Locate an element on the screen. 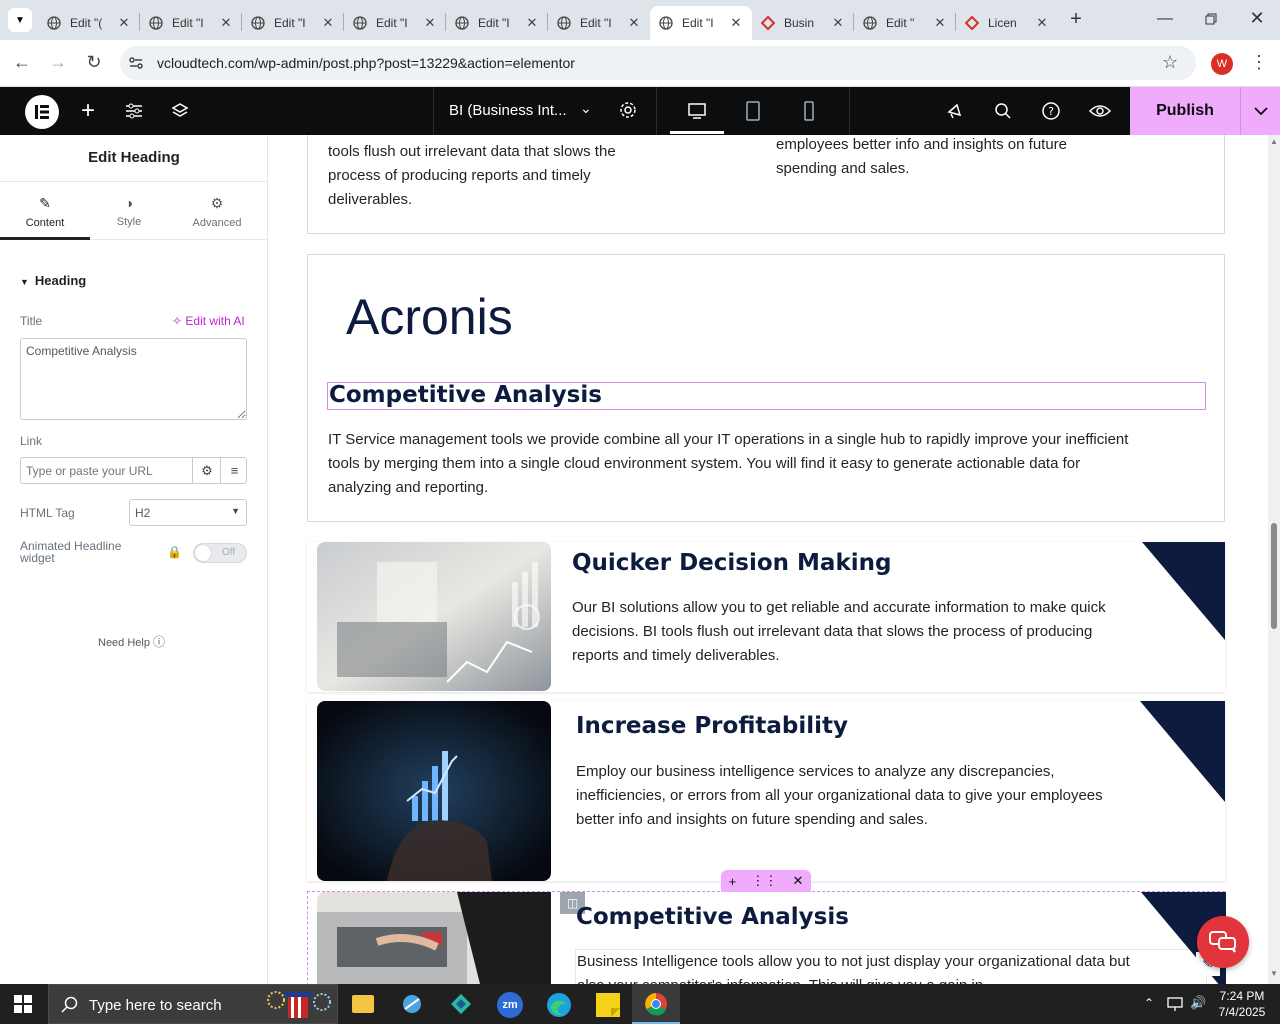 The image size is (1280, 1024). animated-toggle: Off is located at coordinates (220, 553).